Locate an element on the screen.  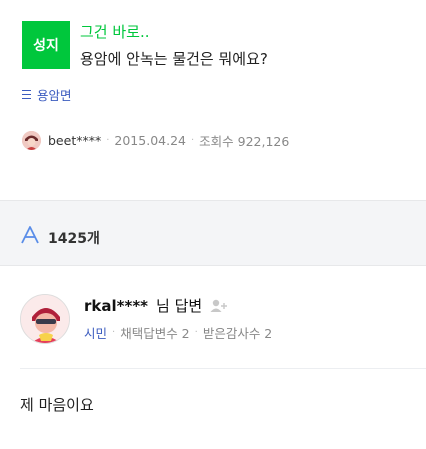
category-link: 용암면 is located at coordinates (47, 94).